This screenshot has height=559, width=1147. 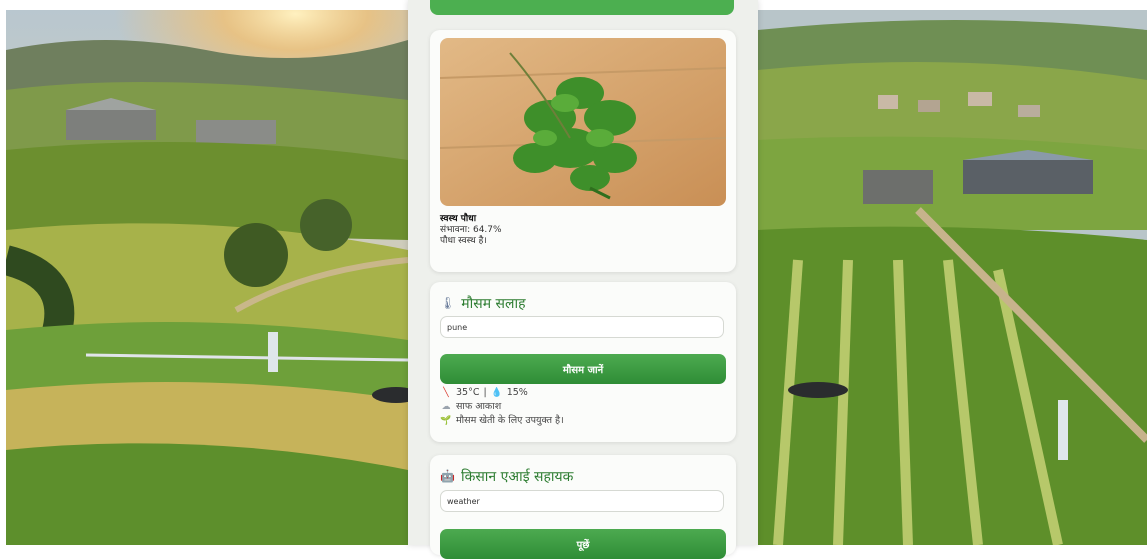 What do you see at coordinates (510, 420) in the screenshot?
I see `weather-advice-text: मौसम खेती के लिए उपयुक्त है।` at bounding box center [510, 420].